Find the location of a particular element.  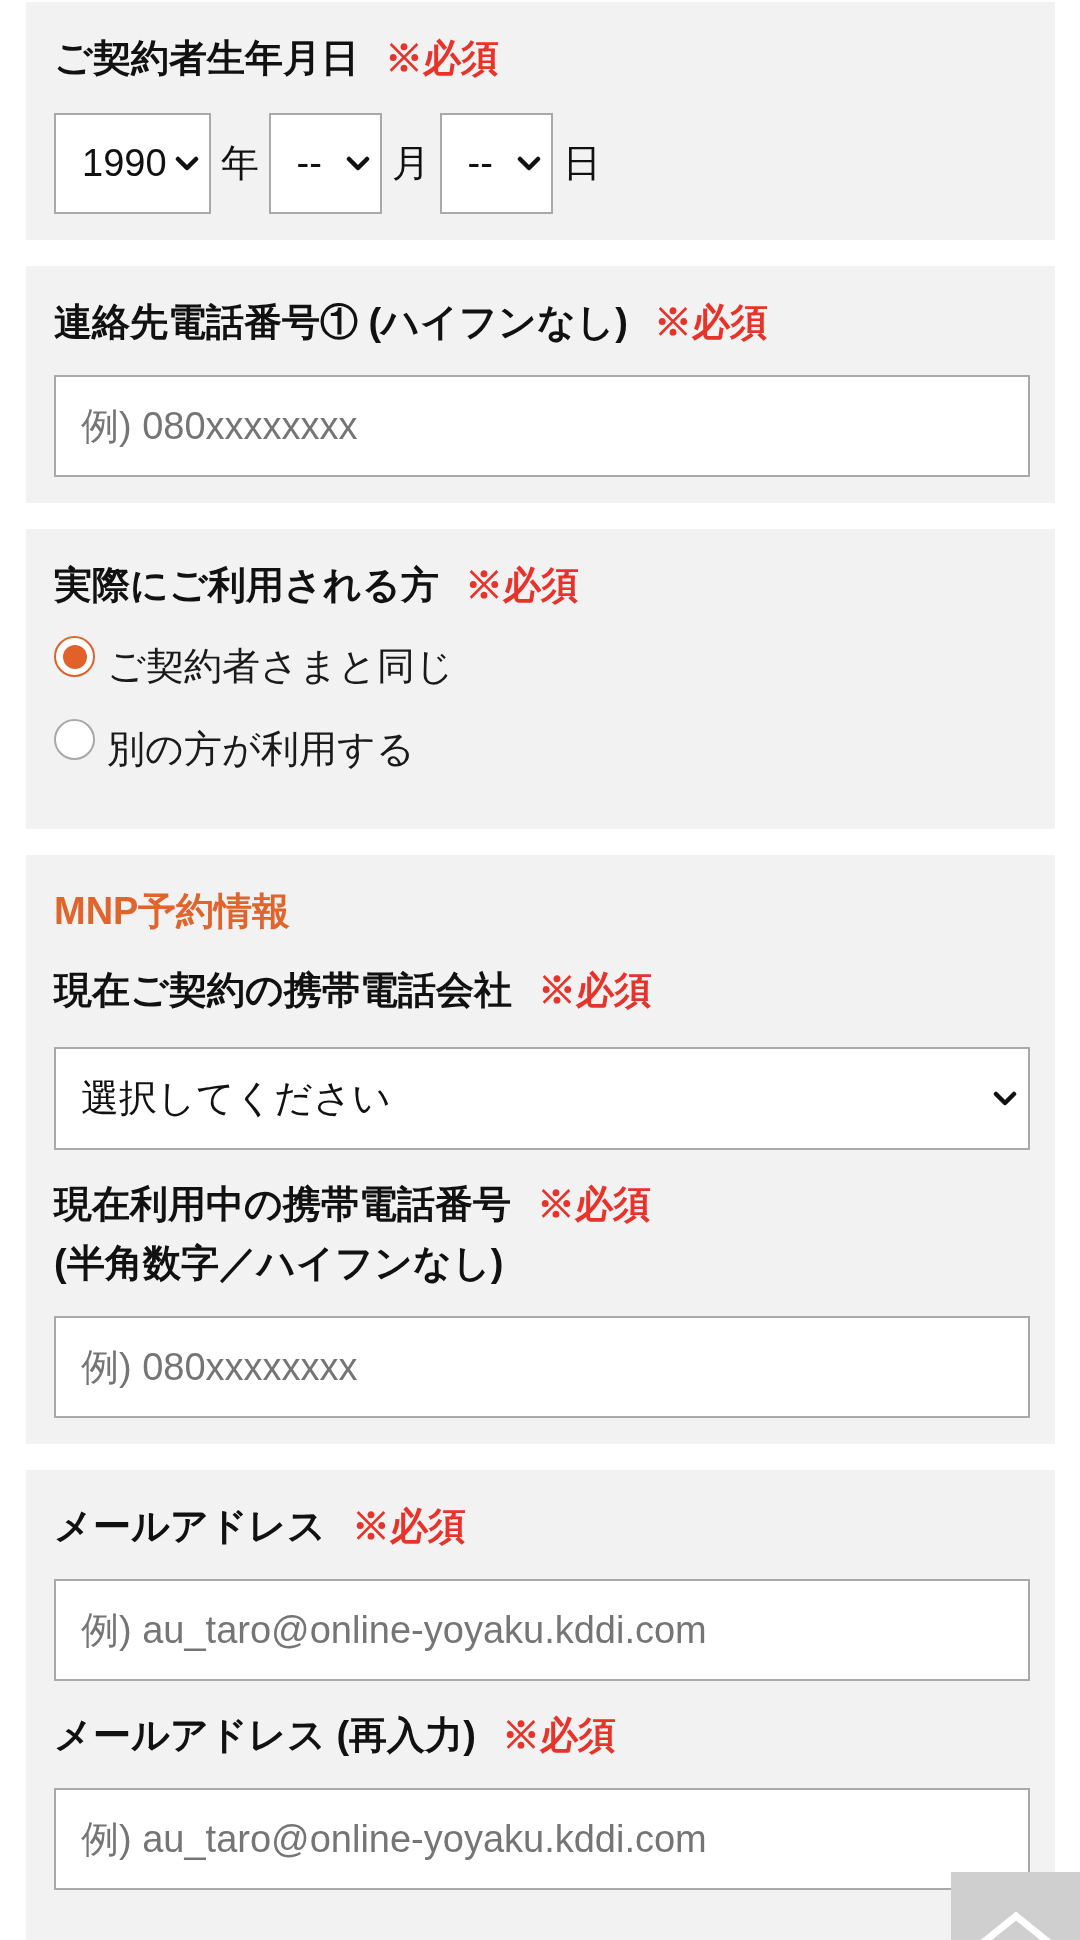

scroll-to-top-button is located at coordinates (1015, 1906).